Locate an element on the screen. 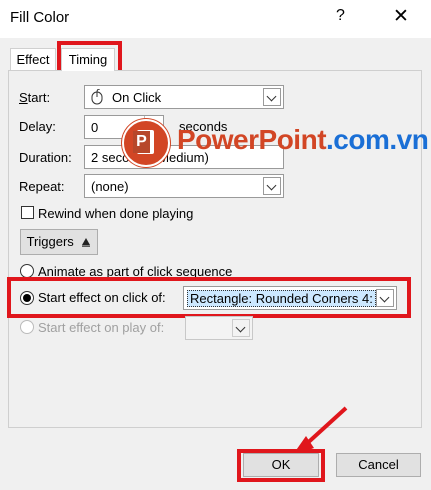  powerpoint-logo-icon: P is located at coordinates (146, 143).